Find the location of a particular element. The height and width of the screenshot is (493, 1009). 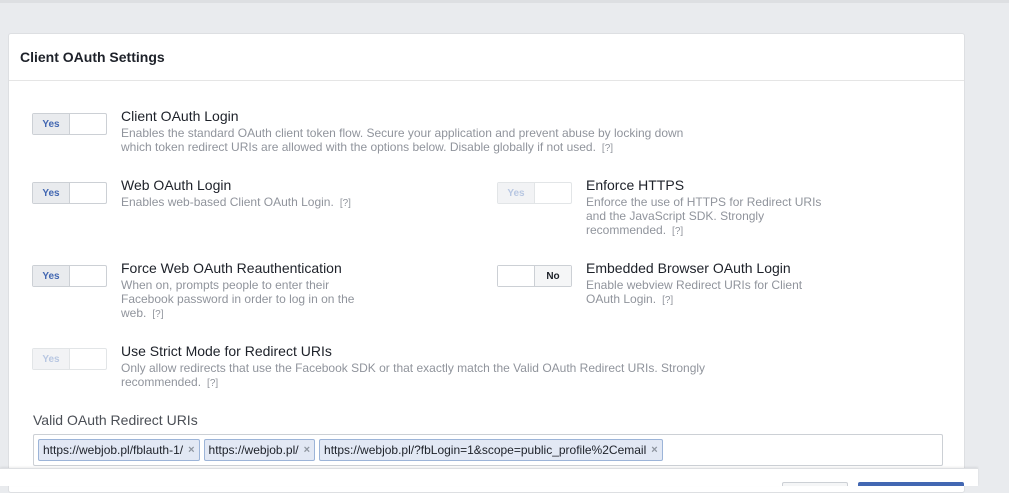

web-oauth-login-title: Web OAuth Login is located at coordinates (176, 185).